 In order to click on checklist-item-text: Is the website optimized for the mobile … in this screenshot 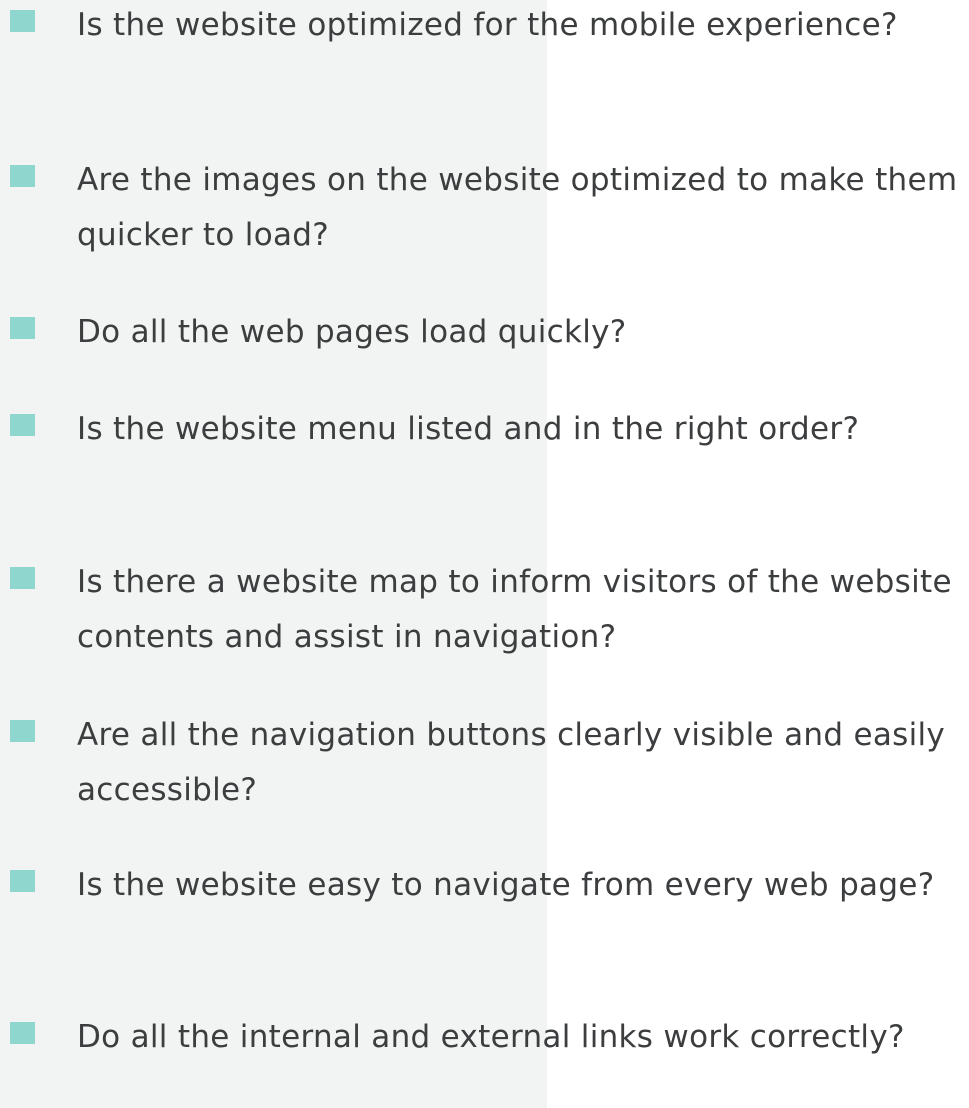, I will do `click(487, 25)`.